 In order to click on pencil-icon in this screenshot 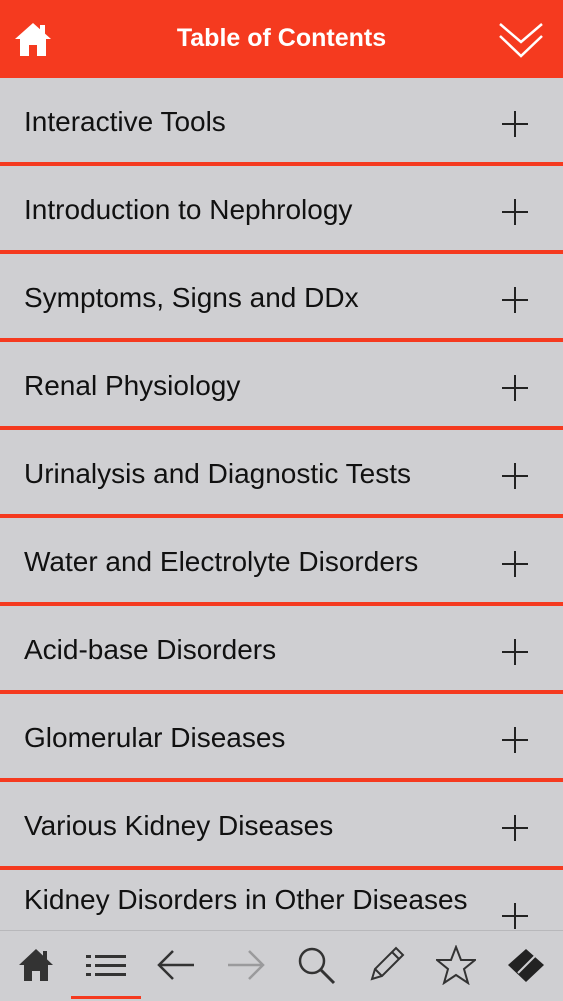, I will do `click(387, 963)`.